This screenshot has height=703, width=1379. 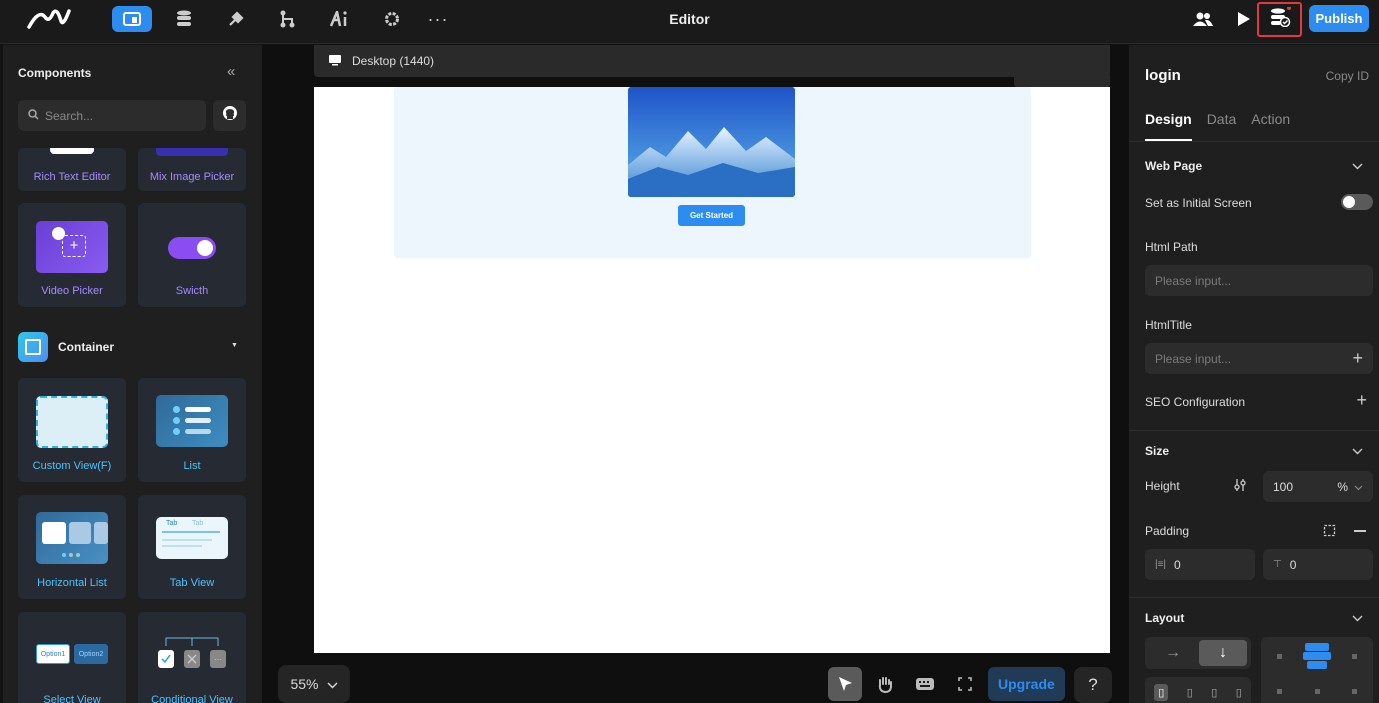 I want to click on select-view-card: Option1 Option2 Select View, so click(x=72, y=657).